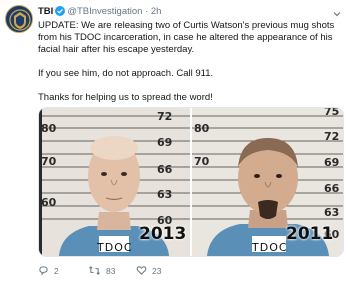 This screenshot has height=281, width=350. What do you see at coordinates (94, 270) in the screenshot?
I see `retweet-icon` at bounding box center [94, 270].